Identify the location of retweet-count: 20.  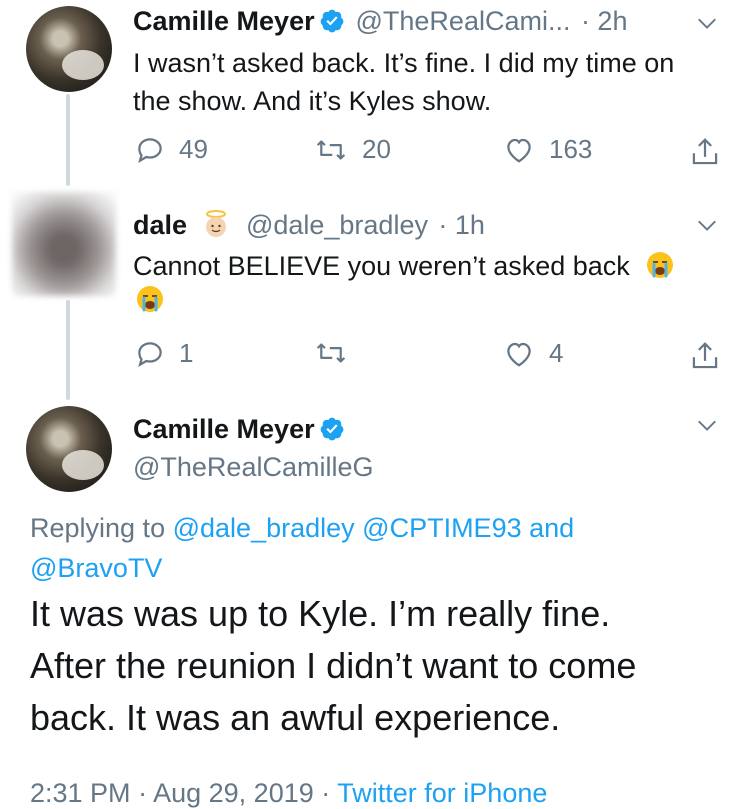
(376, 149).